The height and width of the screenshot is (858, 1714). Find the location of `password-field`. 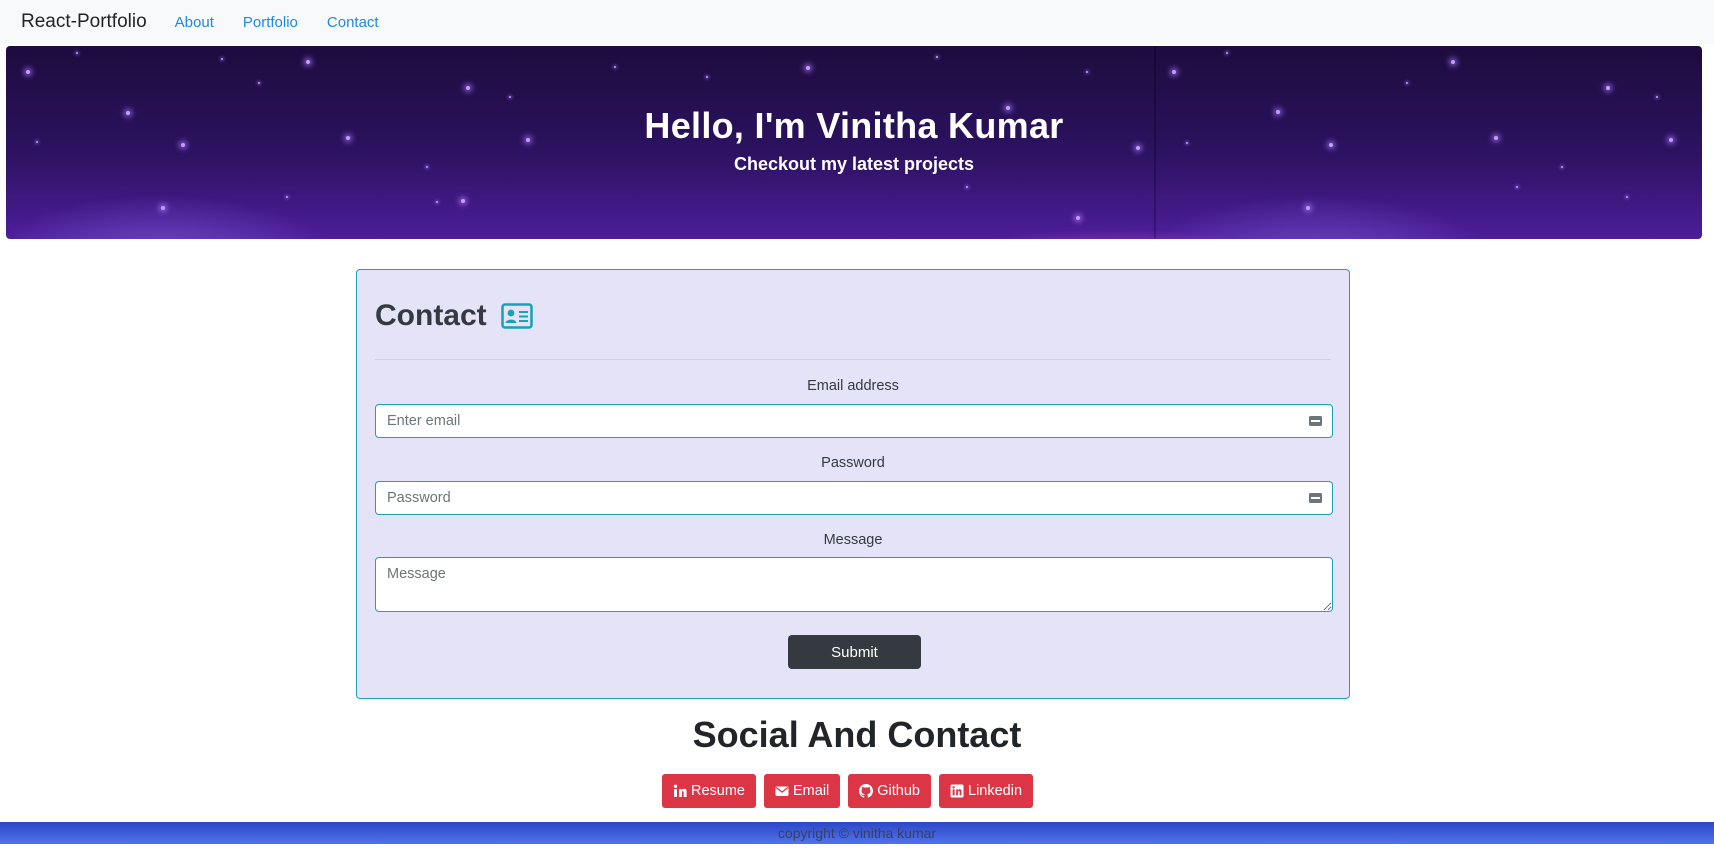

password-field is located at coordinates (854, 498).